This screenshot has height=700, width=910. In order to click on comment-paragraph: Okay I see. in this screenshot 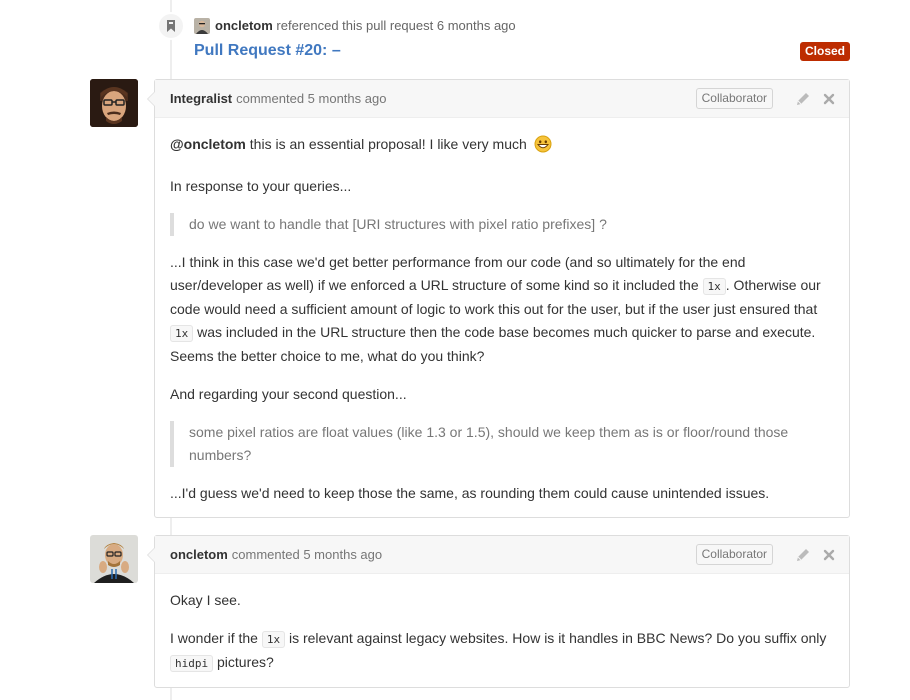, I will do `click(205, 600)`.